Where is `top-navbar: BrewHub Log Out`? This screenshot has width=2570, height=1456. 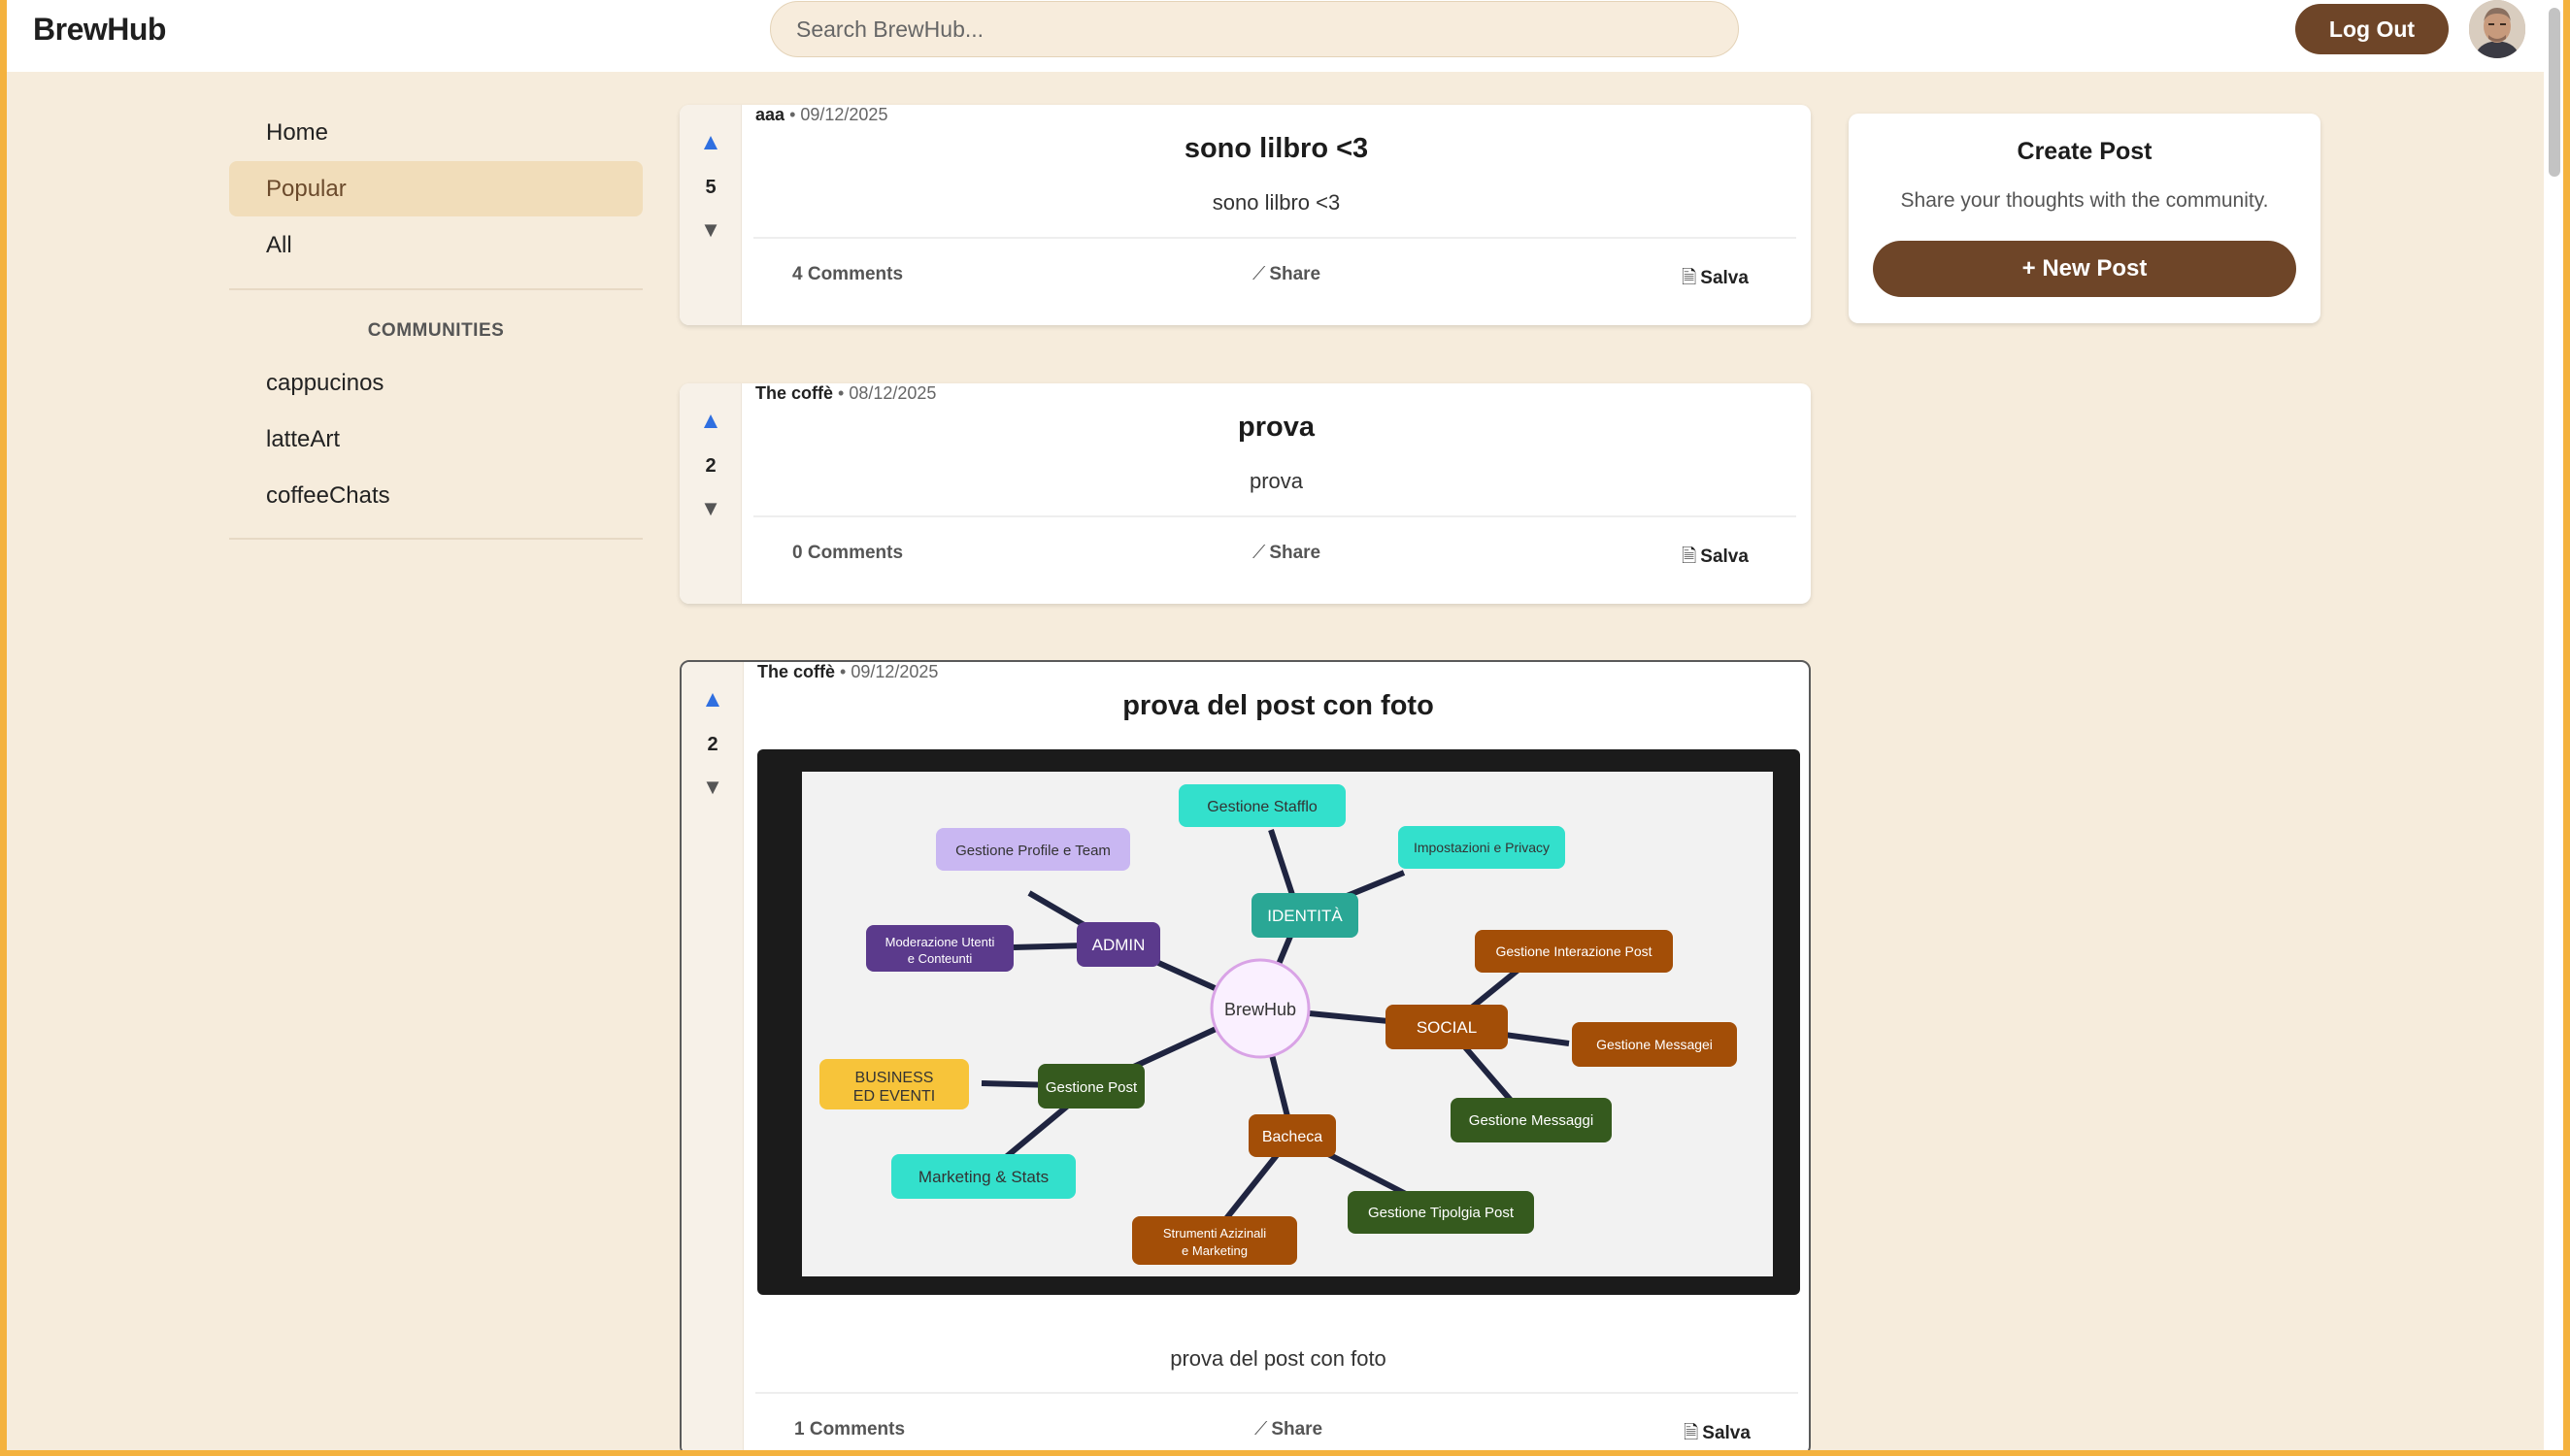 top-navbar: BrewHub Log Out is located at coordinates (1279, 36).